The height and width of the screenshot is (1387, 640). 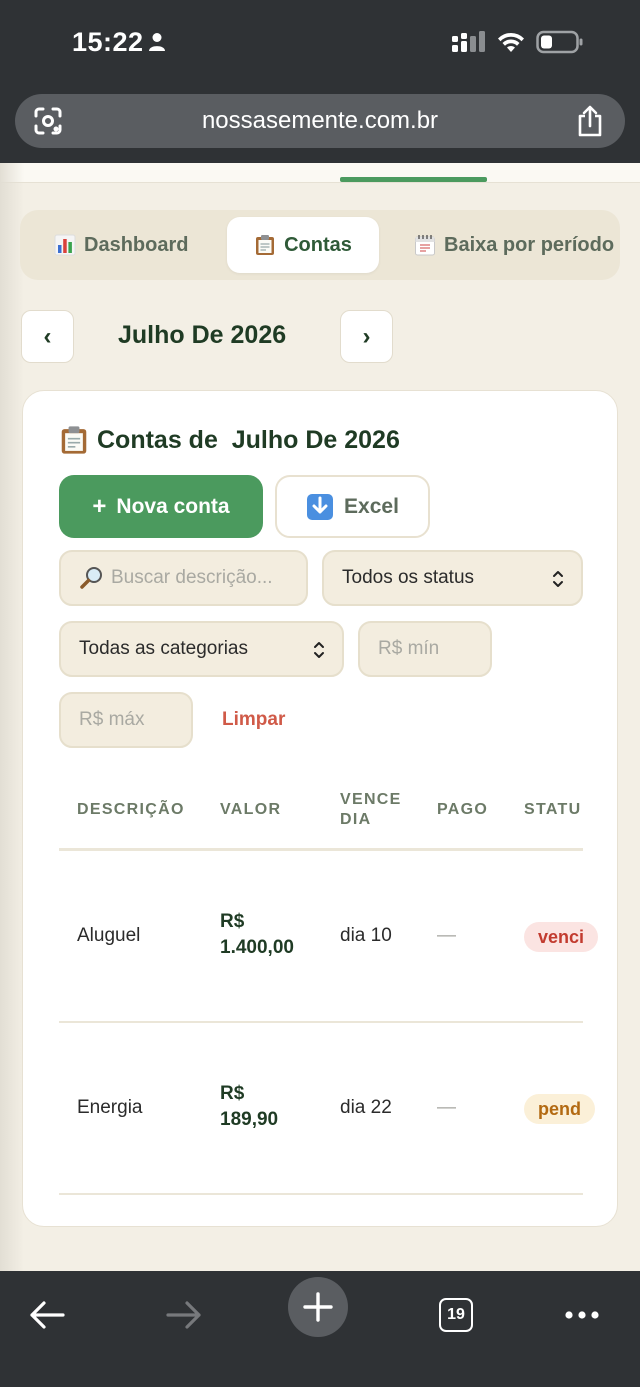 What do you see at coordinates (249, 1119) in the screenshot?
I see `cell-valor-amount: 189,90` at bounding box center [249, 1119].